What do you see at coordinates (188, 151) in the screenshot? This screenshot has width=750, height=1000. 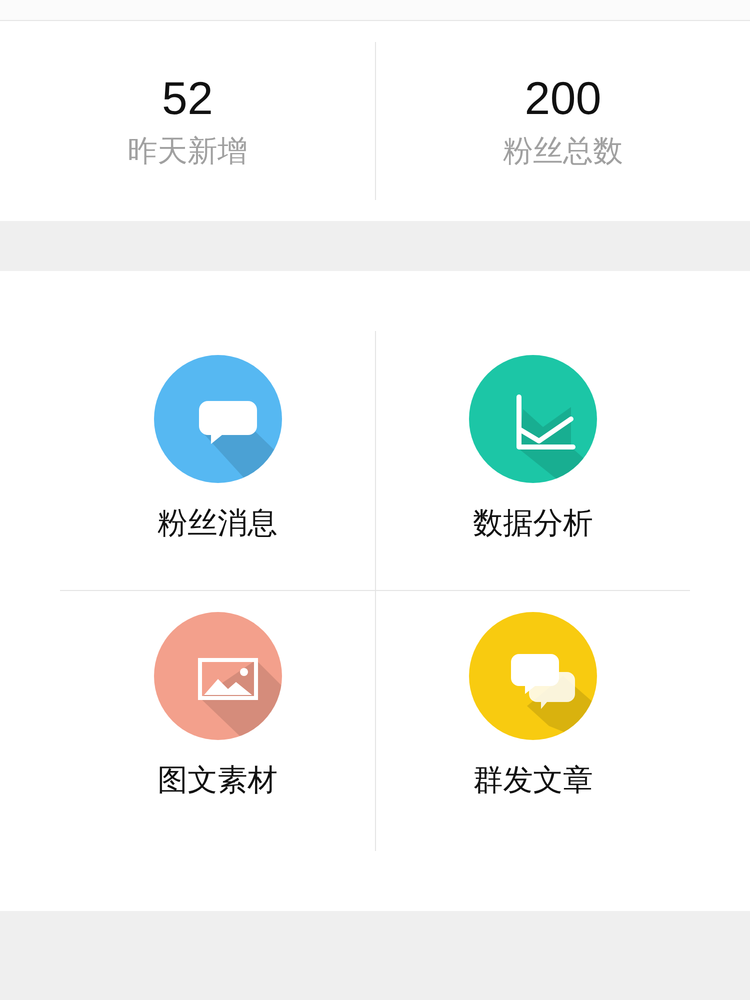 I see `stat-label: 昨天新增` at bounding box center [188, 151].